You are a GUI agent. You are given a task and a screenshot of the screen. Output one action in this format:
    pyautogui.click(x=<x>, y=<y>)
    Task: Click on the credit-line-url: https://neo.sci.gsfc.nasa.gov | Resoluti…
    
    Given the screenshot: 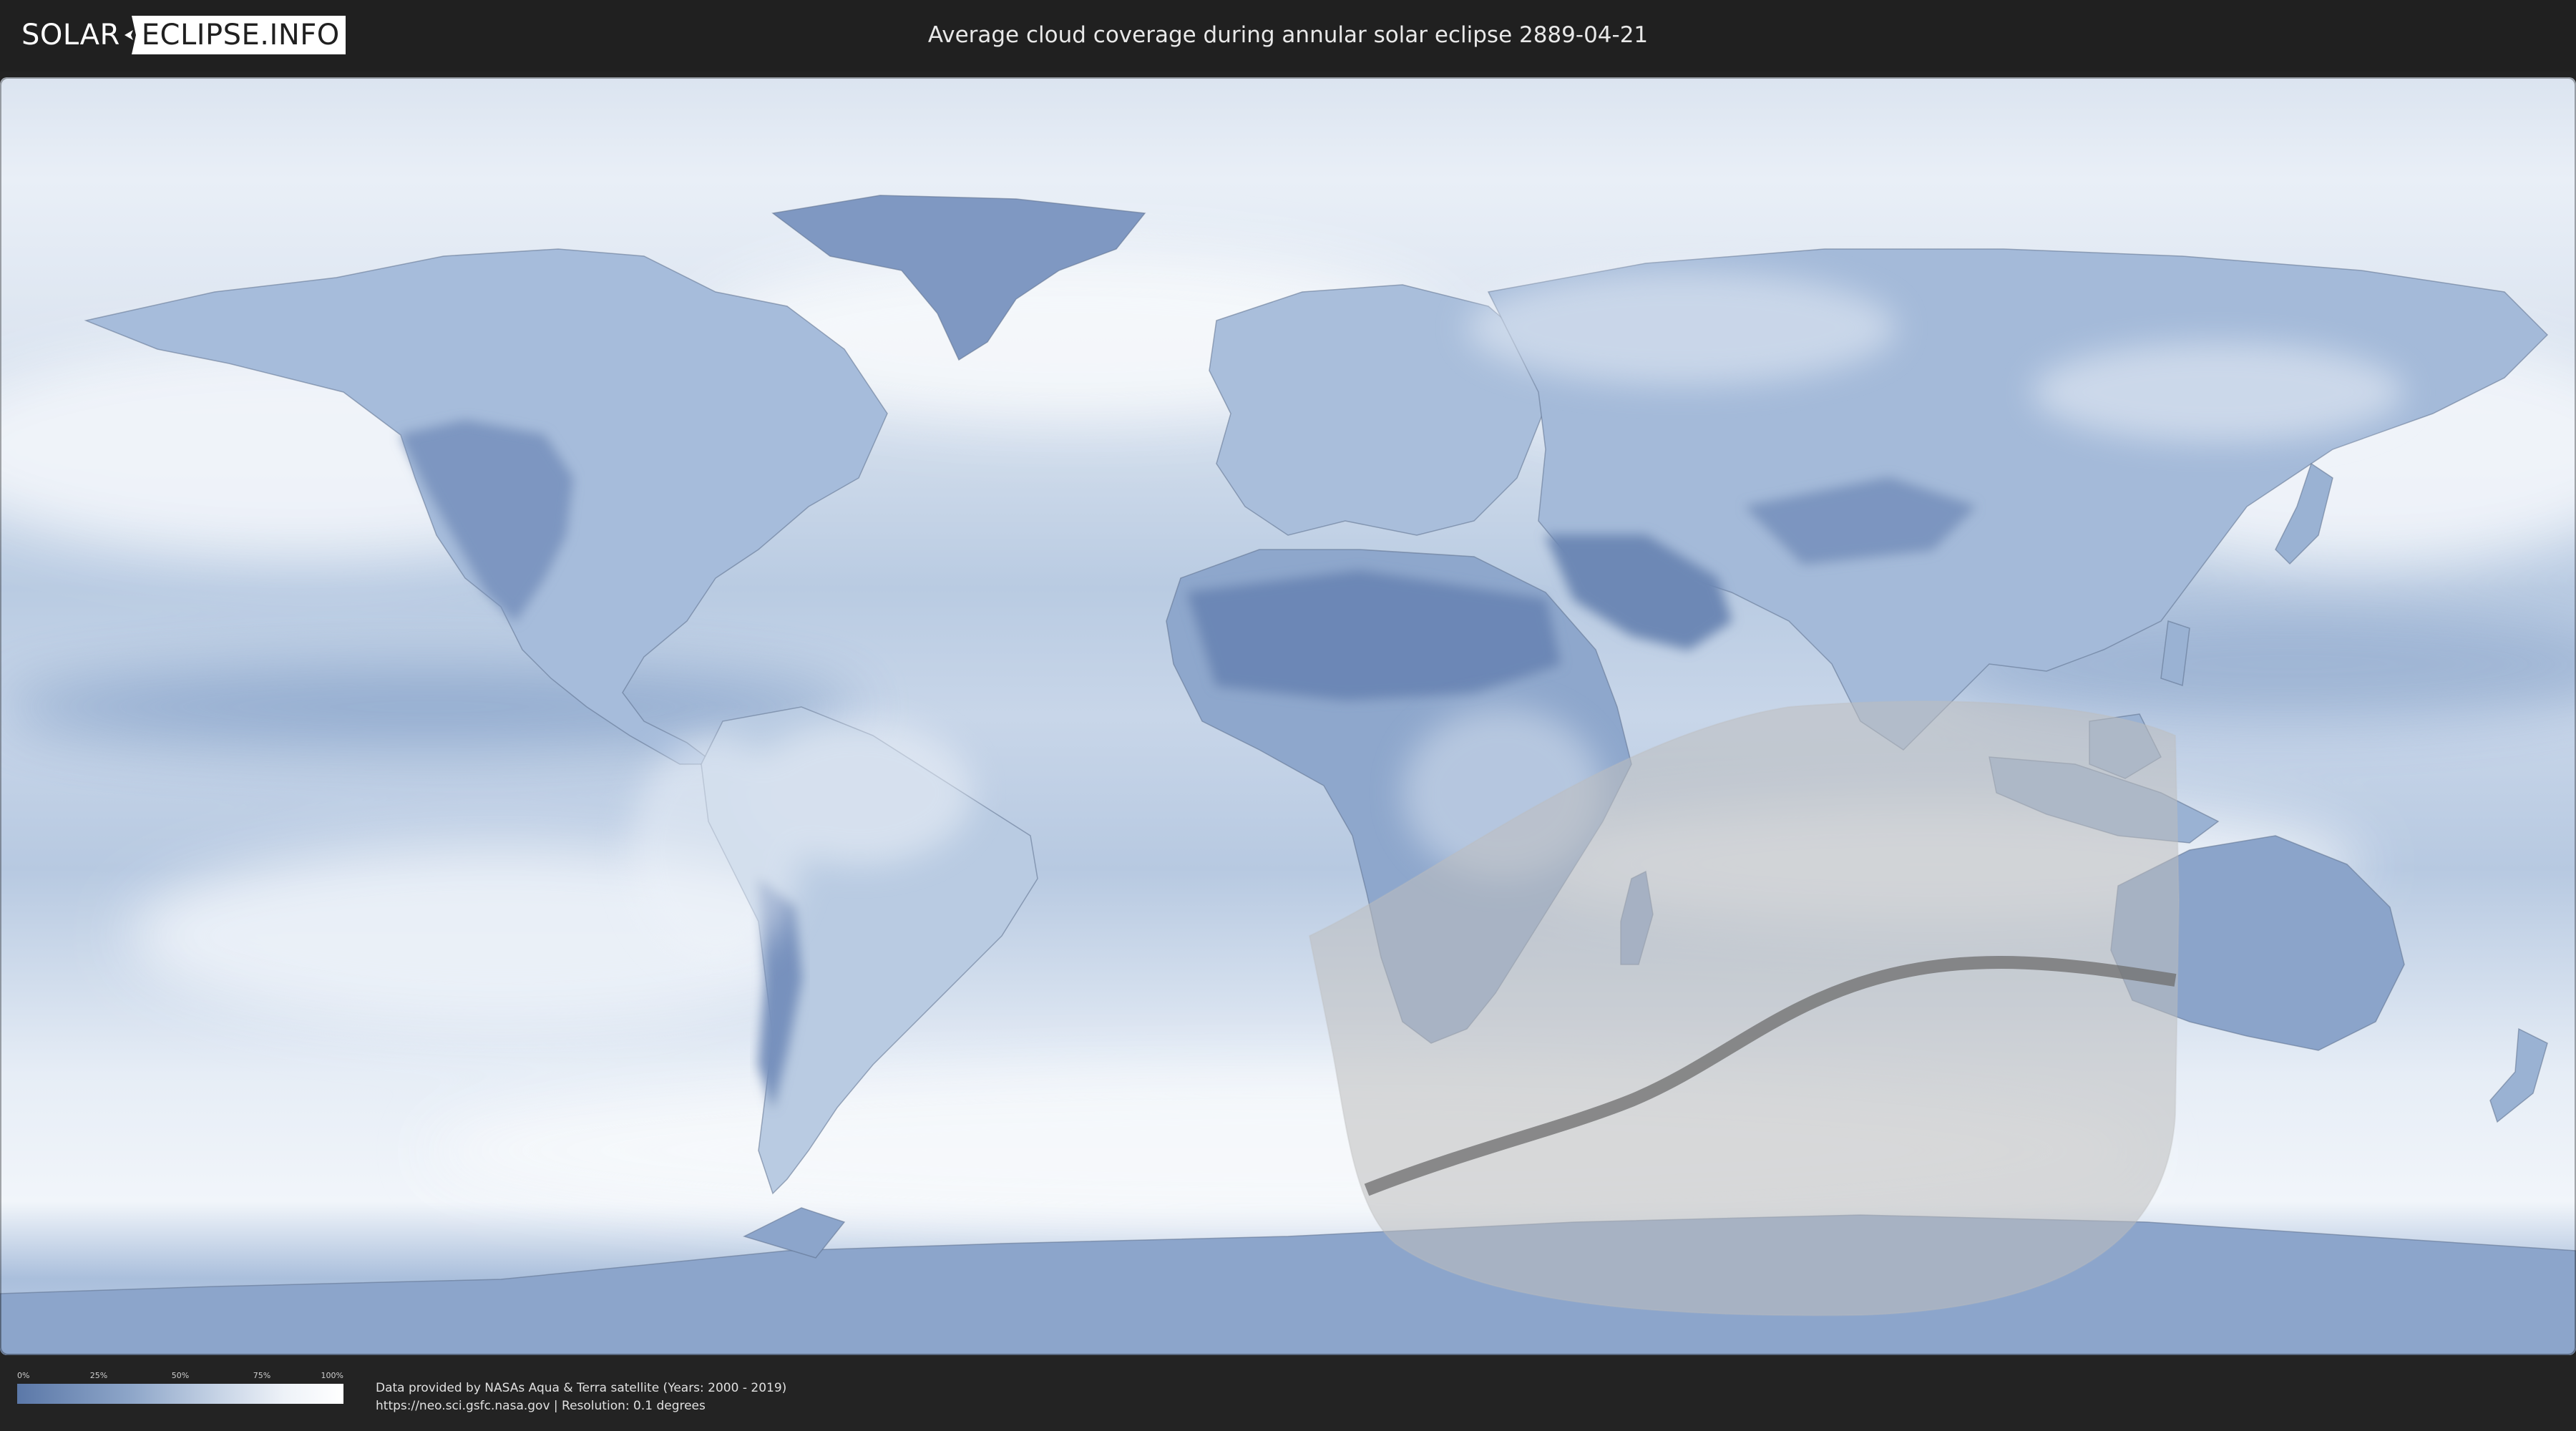 What is the action you would take?
    pyautogui.click(x=541, y=1406)
    